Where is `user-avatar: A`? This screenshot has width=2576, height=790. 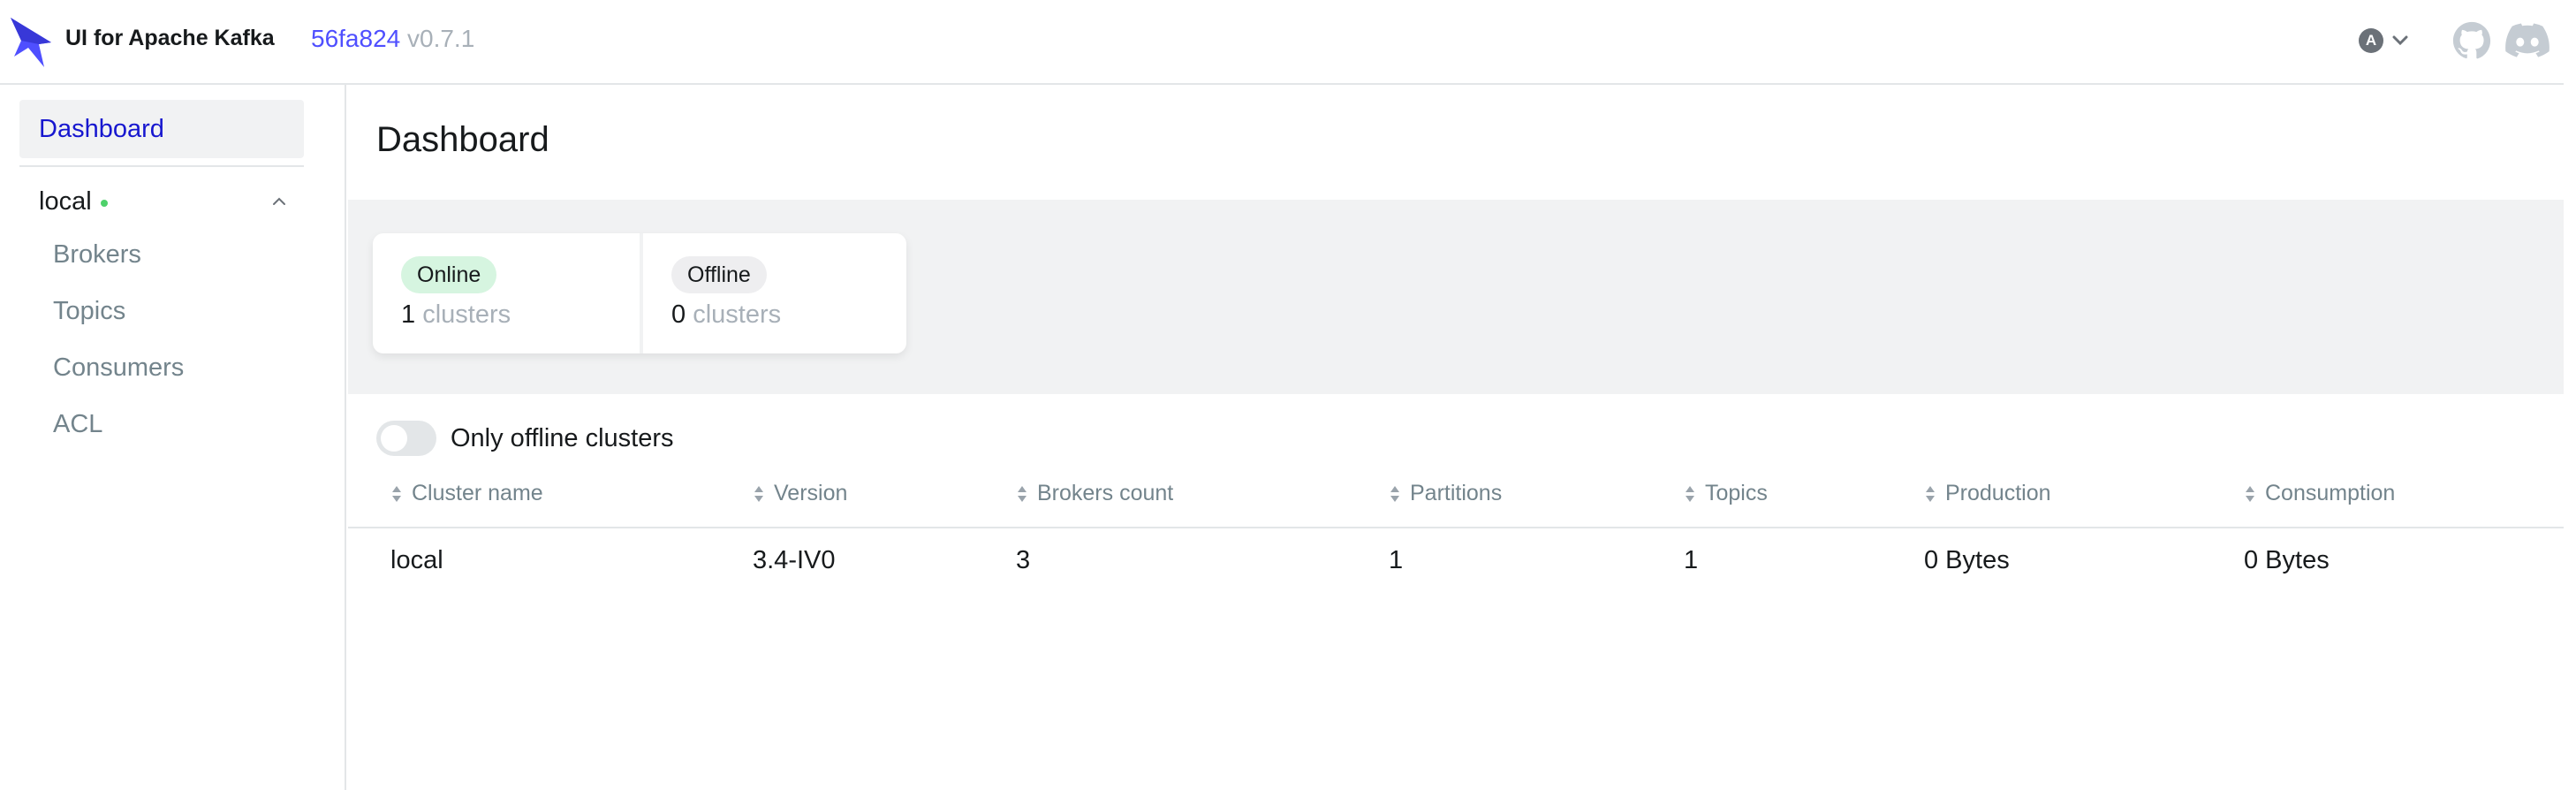 user-avatar: A is located at coordinates (2371, 41).